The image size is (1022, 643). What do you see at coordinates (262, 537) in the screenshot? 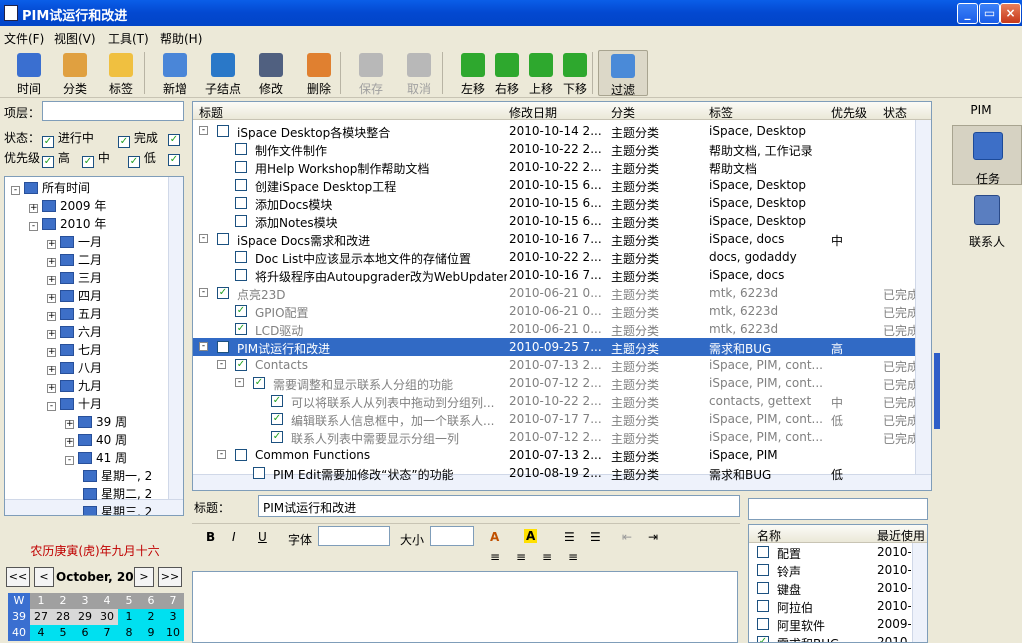
I see `underline-button: U` at bounding box center [262, 537].